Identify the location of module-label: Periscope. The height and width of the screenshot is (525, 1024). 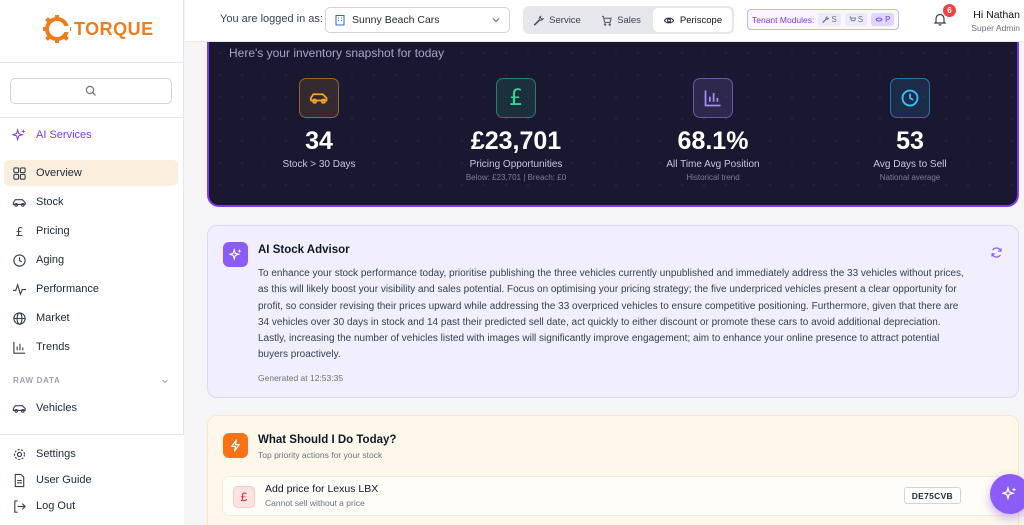
(701, 20).